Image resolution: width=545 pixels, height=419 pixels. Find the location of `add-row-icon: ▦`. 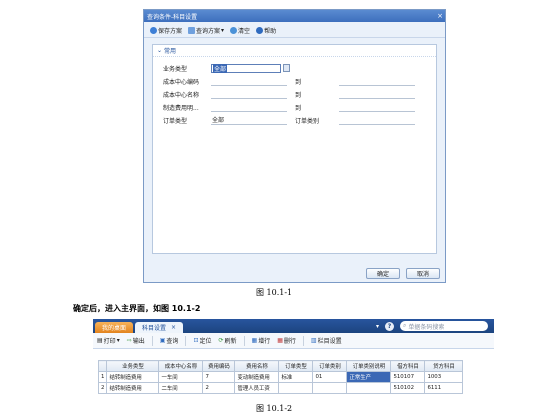

add-row-icon: ▦ is located at coordinates (254, 340).